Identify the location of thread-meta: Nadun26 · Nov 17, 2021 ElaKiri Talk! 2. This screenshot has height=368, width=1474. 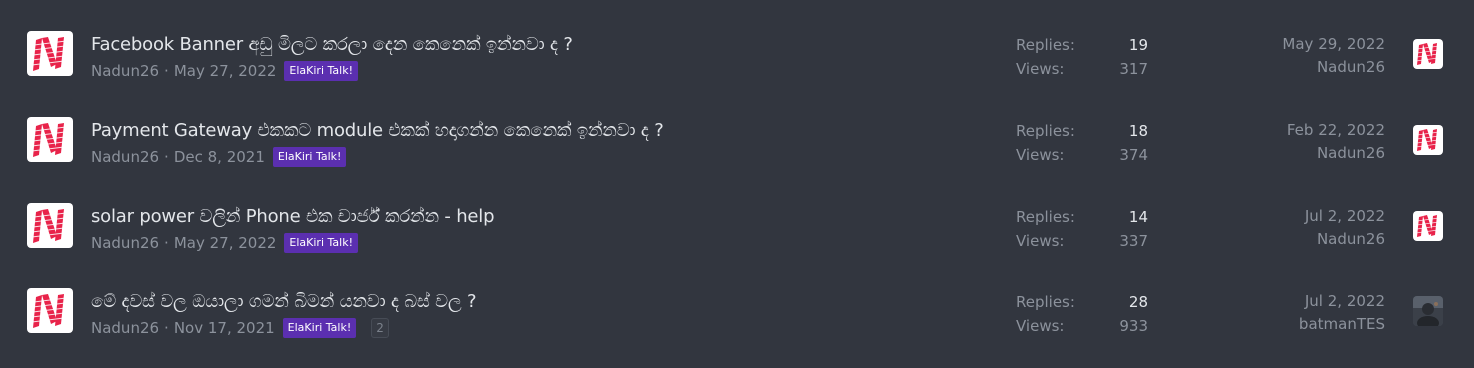
(240, 328).